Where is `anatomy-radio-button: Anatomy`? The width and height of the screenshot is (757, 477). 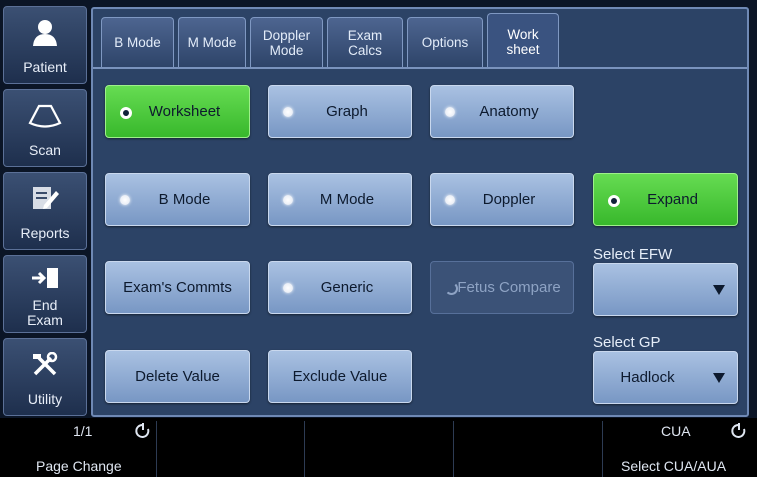 anatomy-radio-button: Anatomy is located at coordinates (502, 111).